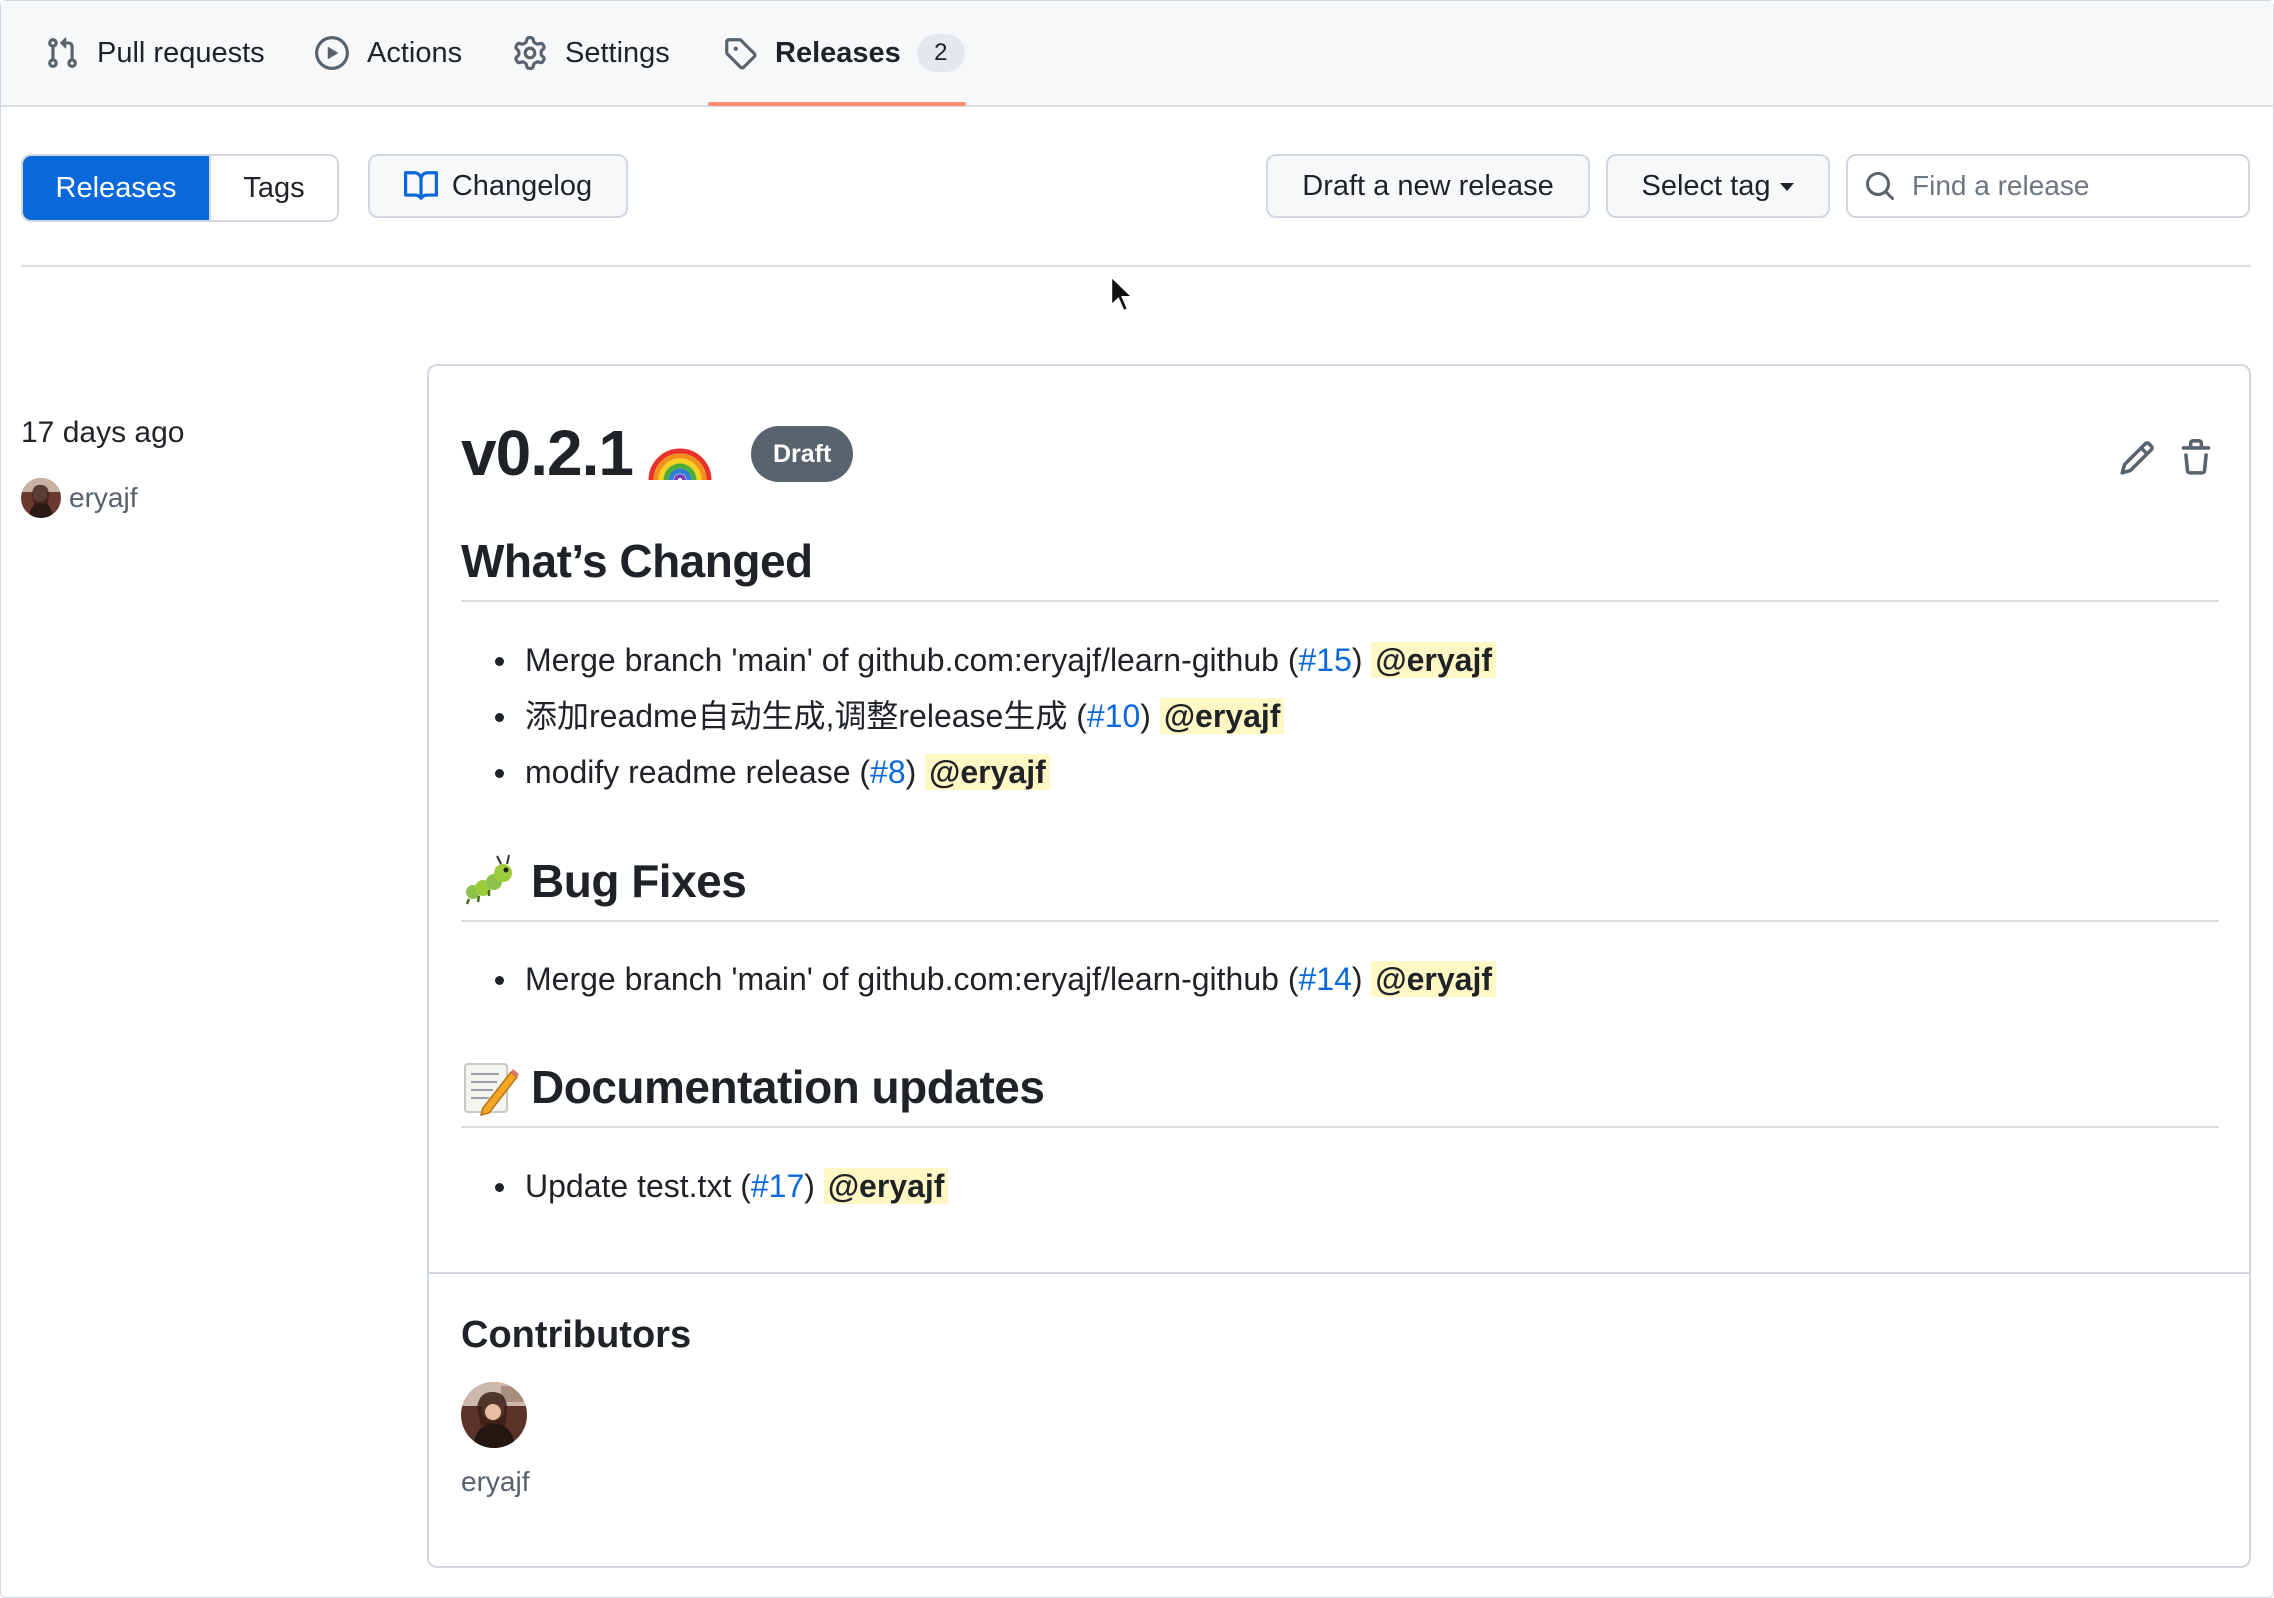 The width and height of the screenshot is (2274, 1598). I want to click on caret-down-icon, so click(1787, 187).